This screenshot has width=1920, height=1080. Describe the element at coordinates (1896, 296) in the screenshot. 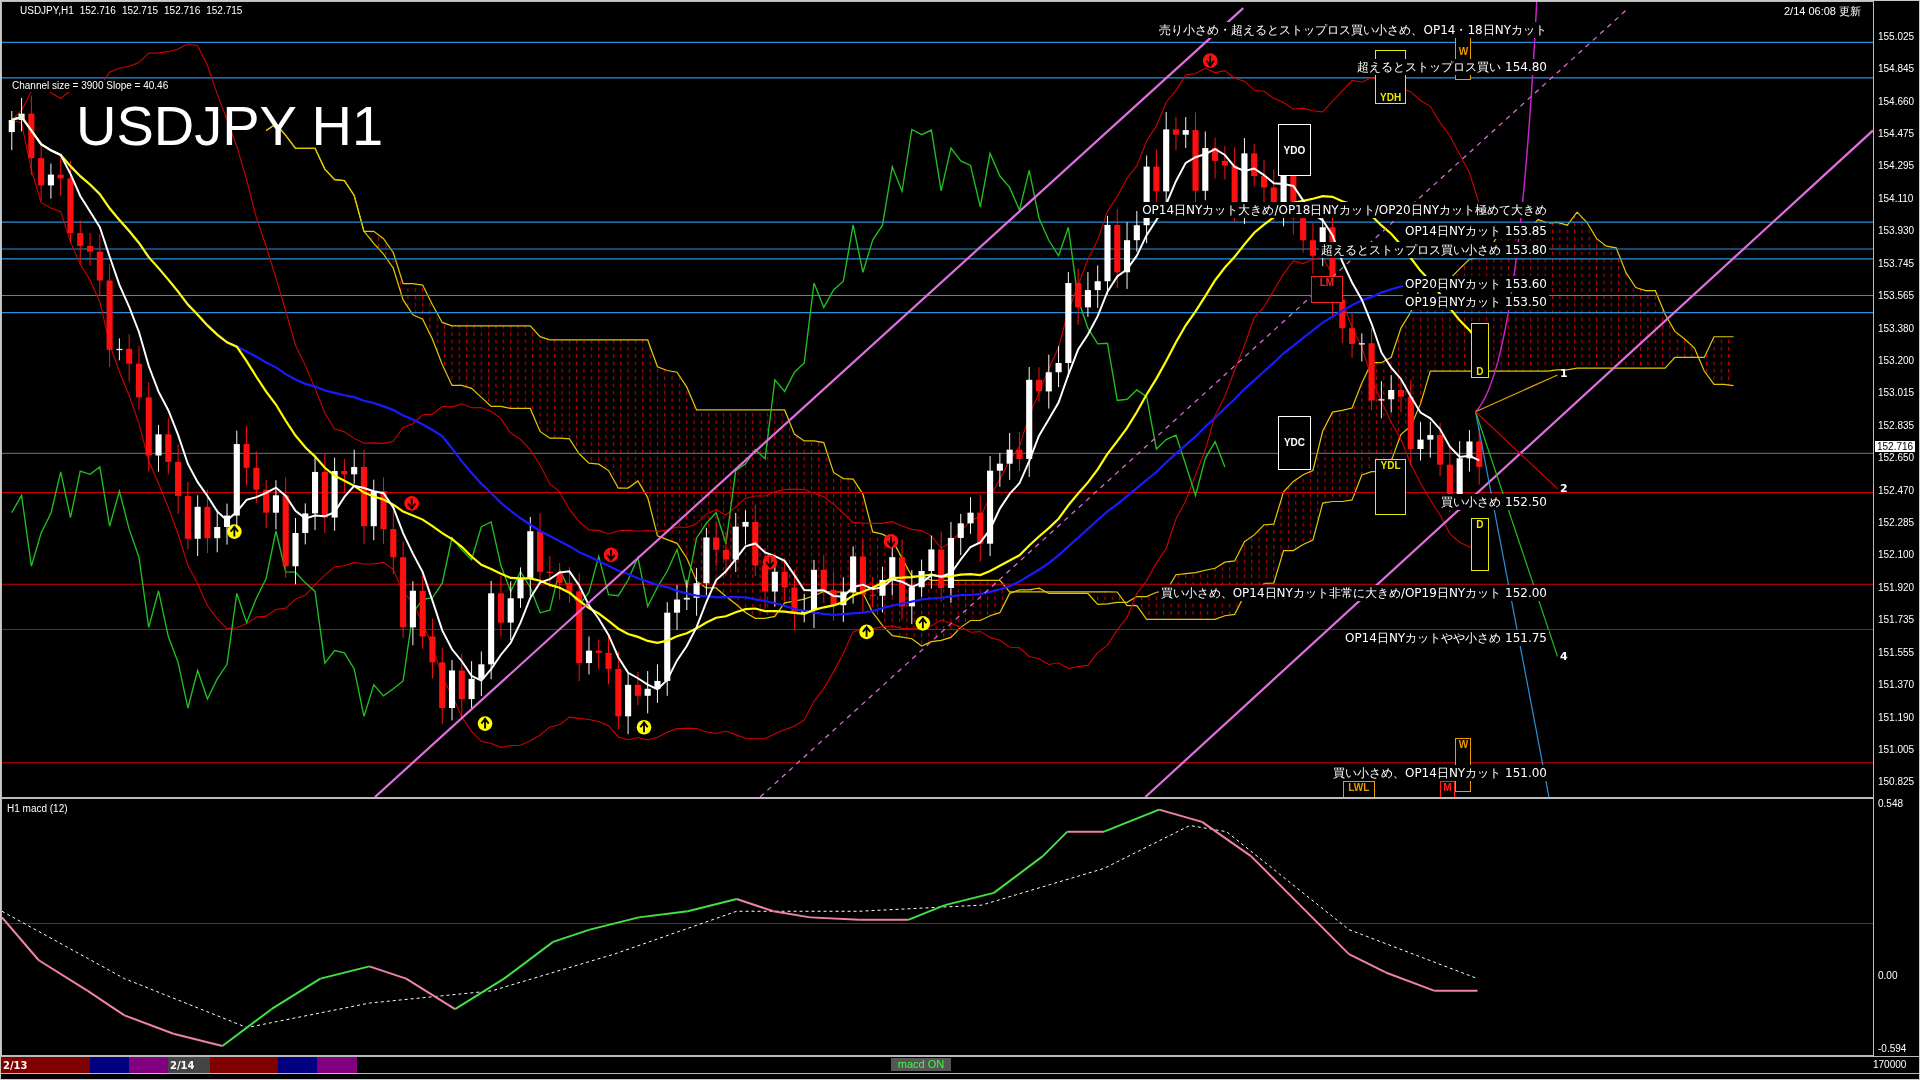

I see `price-axis-label: 153.565` at that location.